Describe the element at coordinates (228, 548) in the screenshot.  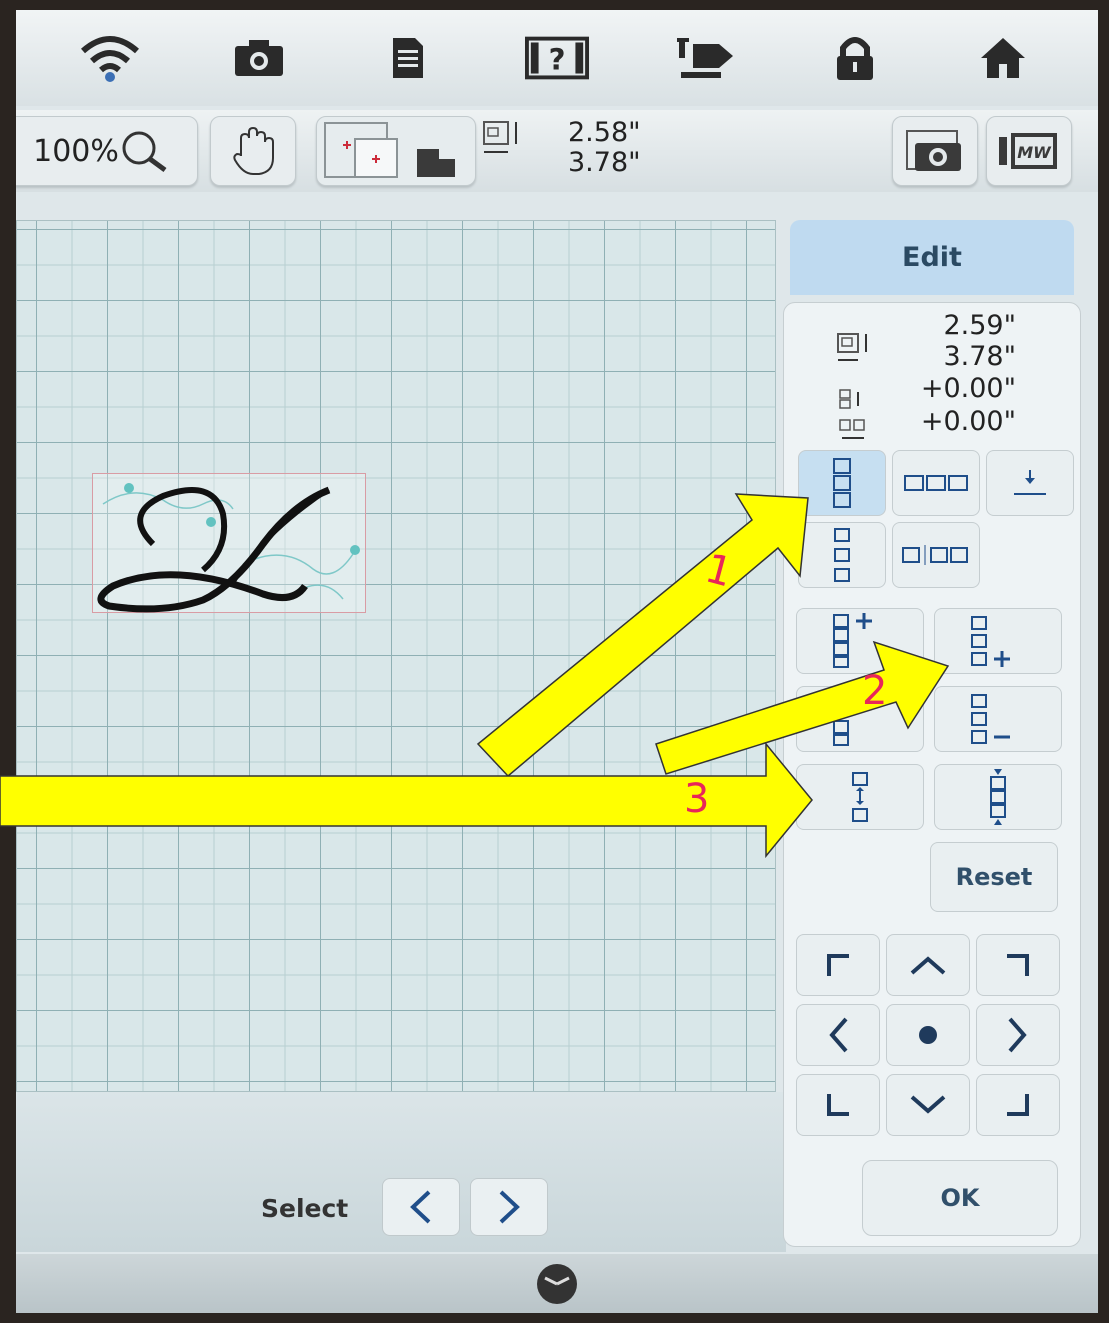
I see `monogram-d-icon` at that location.